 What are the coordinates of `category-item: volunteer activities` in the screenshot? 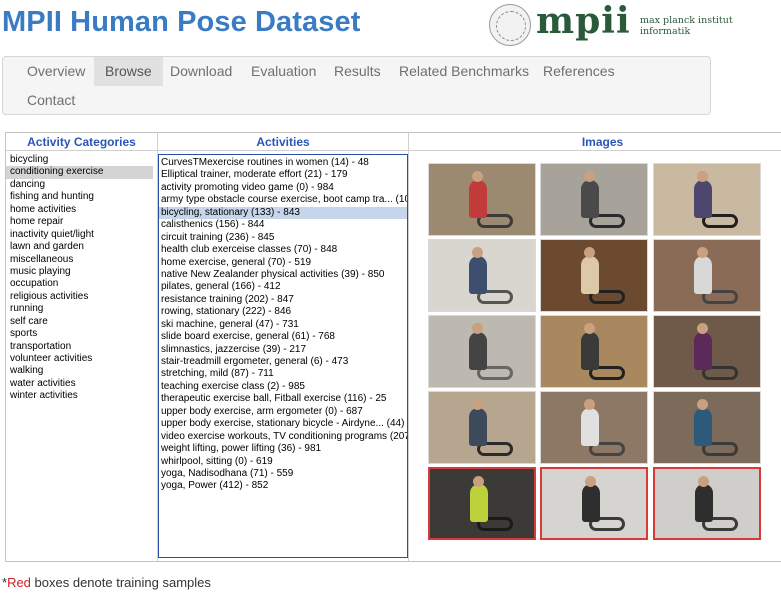 It's located at (81, 359).